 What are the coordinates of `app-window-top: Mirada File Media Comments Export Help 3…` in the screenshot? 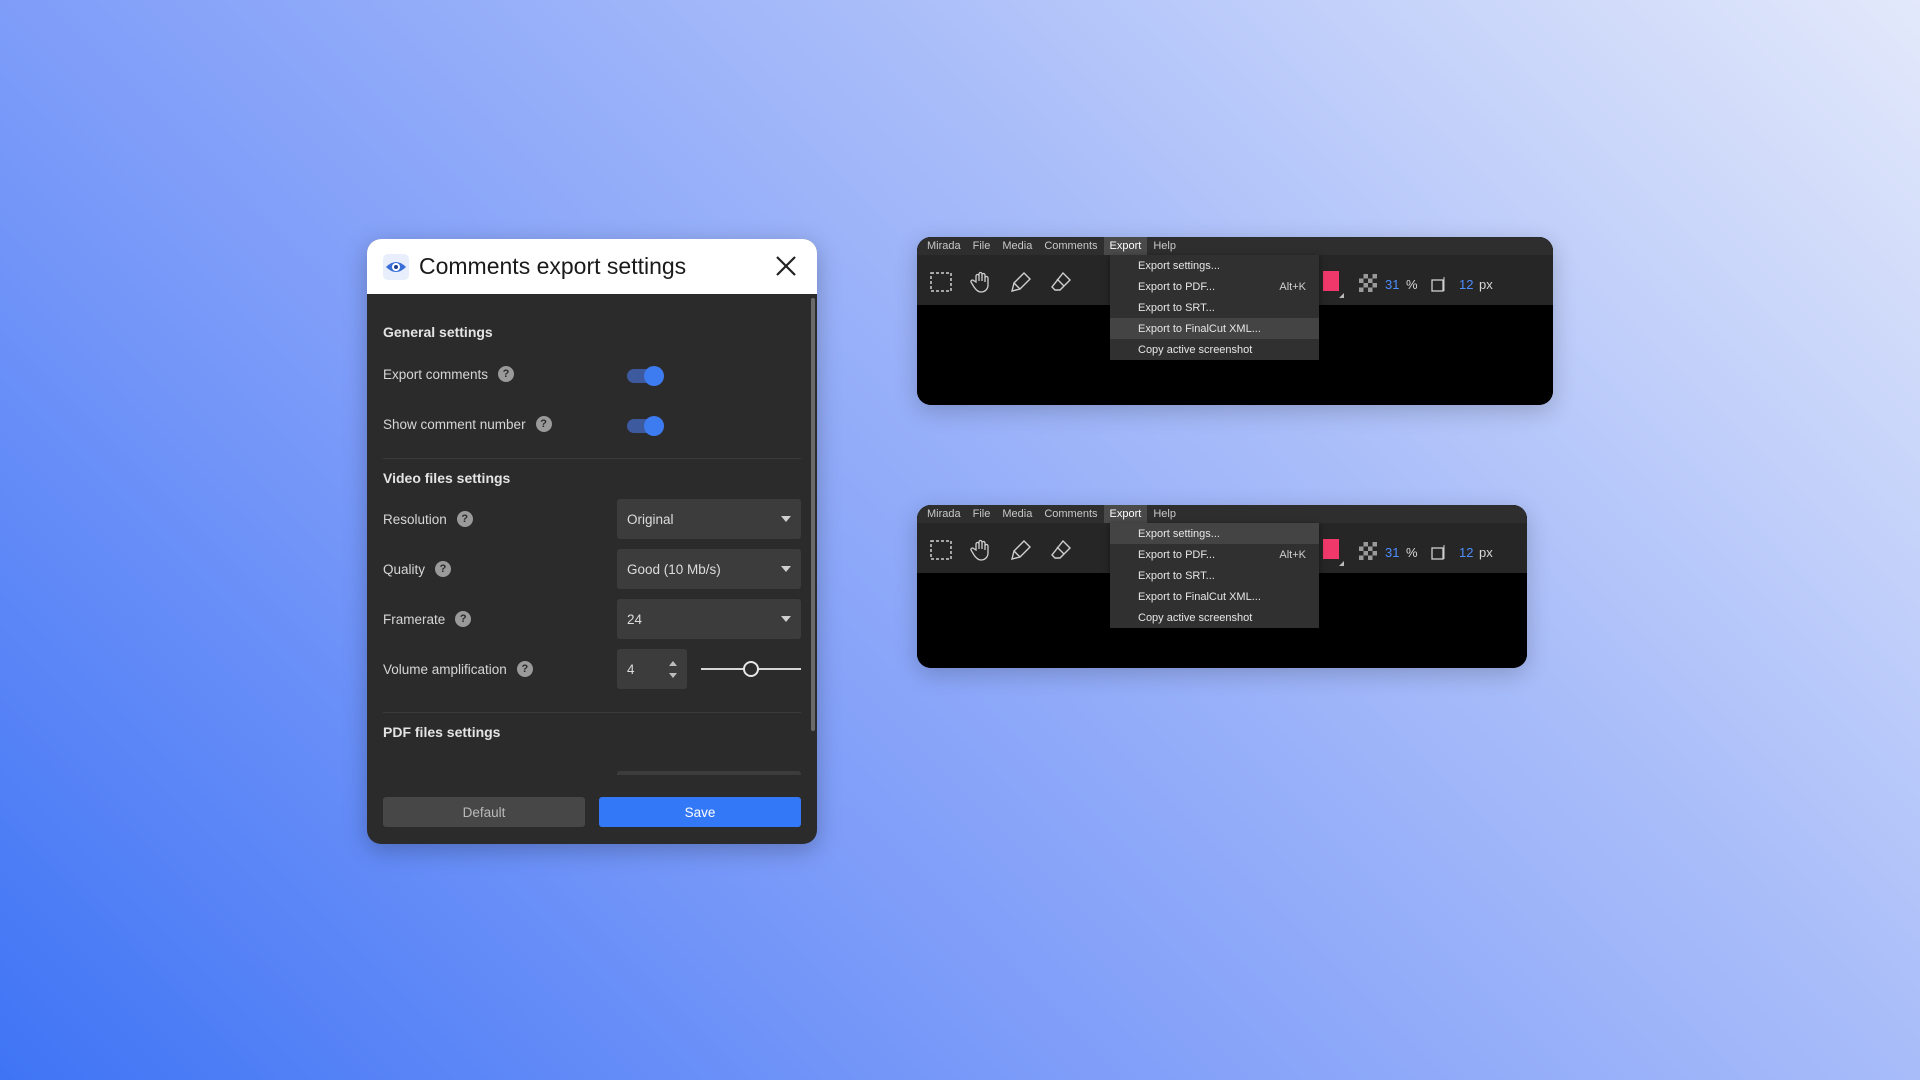 It's located at (1235, 321).